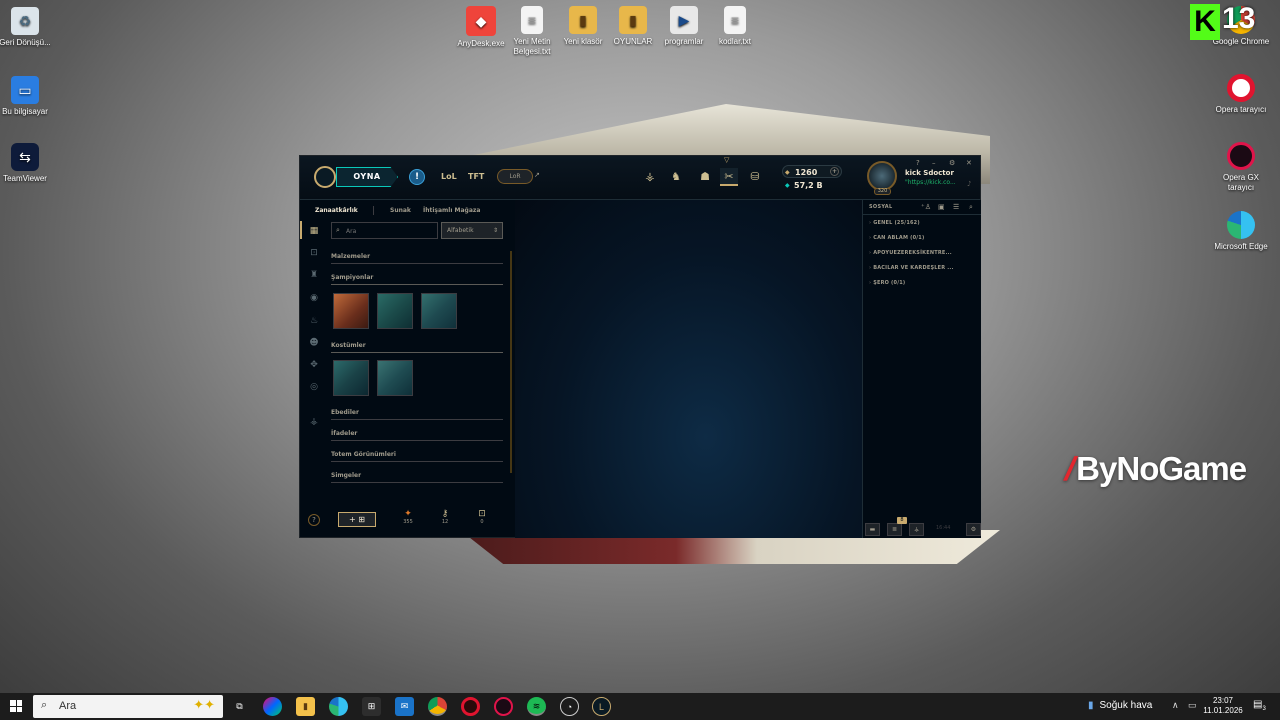  I want to click on nav-loot-icon: ✂, so click(729, 177).